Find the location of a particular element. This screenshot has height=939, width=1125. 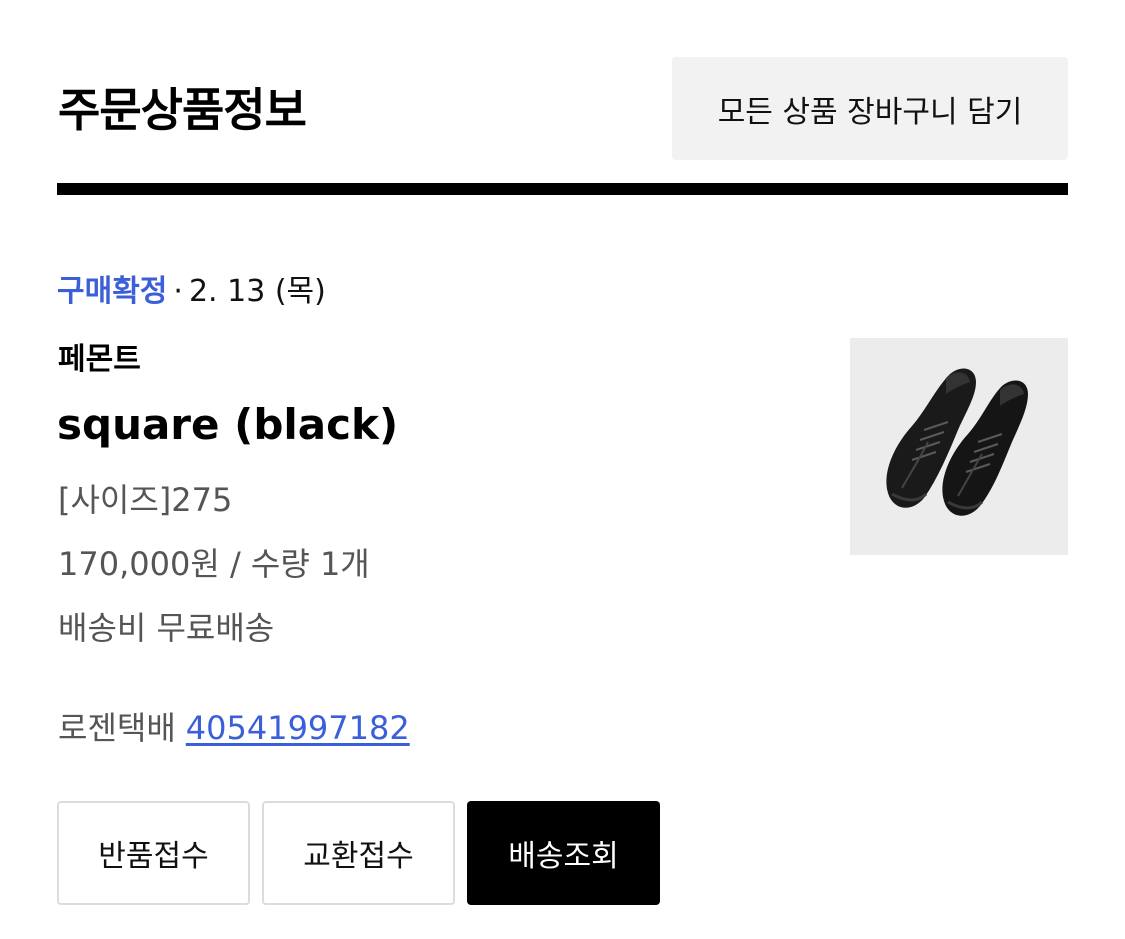

order-status-line: 구매확정 · 2. 13 (목) is located at coordinates (191, 292).